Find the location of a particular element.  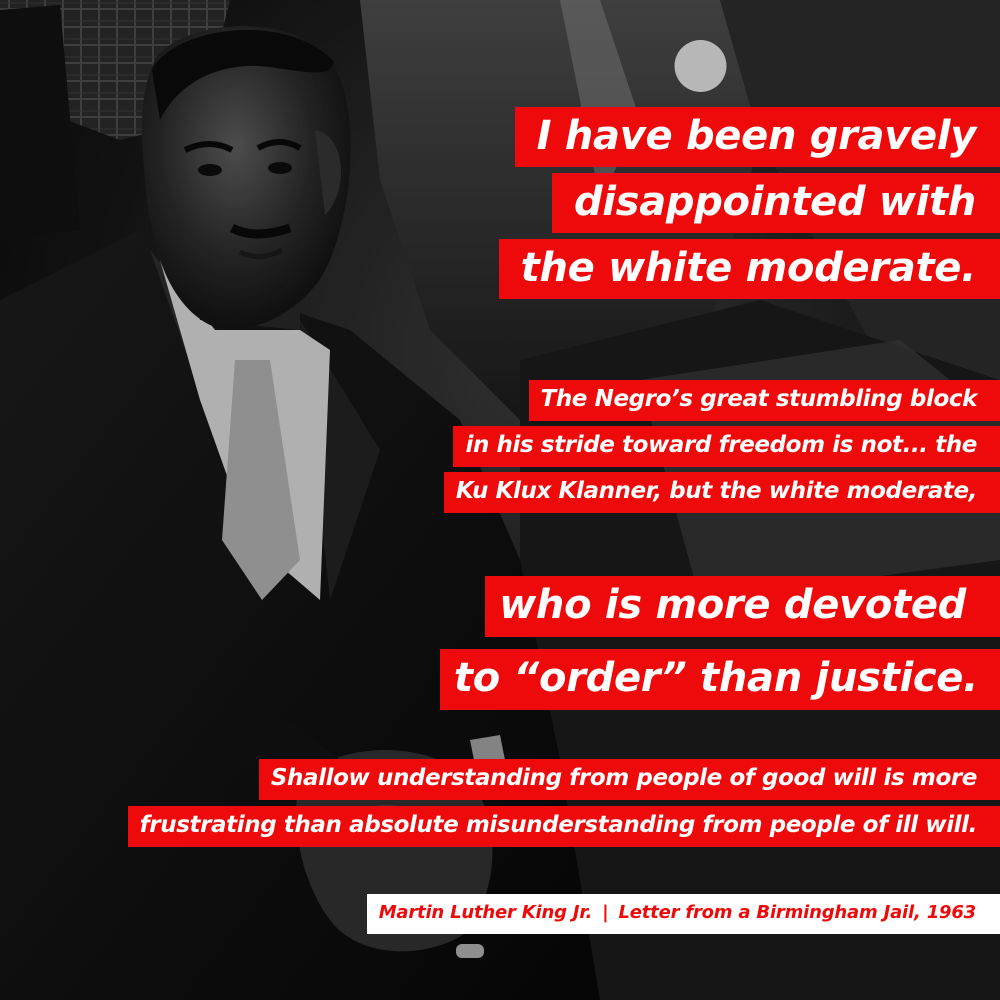

second-headline-line-1: who is more devoted is located at coordinates (742, 606).